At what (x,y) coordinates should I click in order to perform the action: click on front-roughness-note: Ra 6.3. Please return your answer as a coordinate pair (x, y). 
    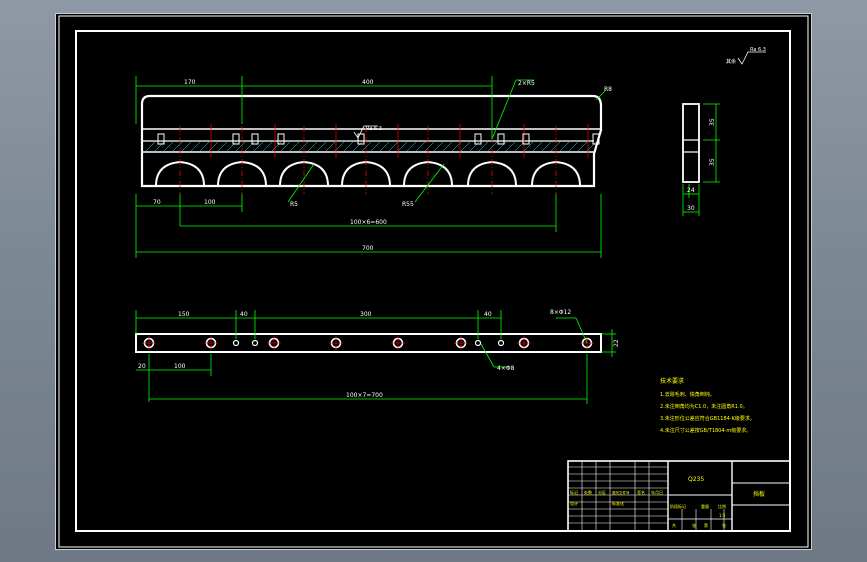
    Looking at the image, I should click on (374, 129).